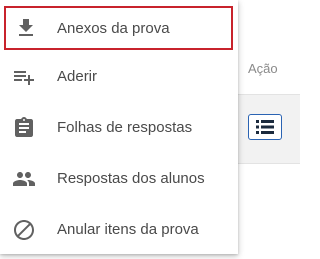 The height and width of the screenshot is (259, 320). Describe the element at coordinates (77, 76) in the screenshot. I see `menu-item-label: Aderir` at that location.